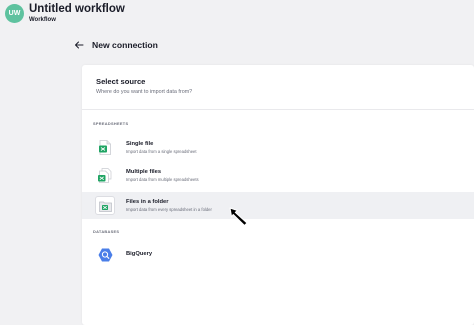 This screenshot has width=474, height=325. What do you see at coordinates (111, 123) in the screenshot?
I see `section-label-spreadsheets: SPREADSHEETS` at bounding box center [111, 123].